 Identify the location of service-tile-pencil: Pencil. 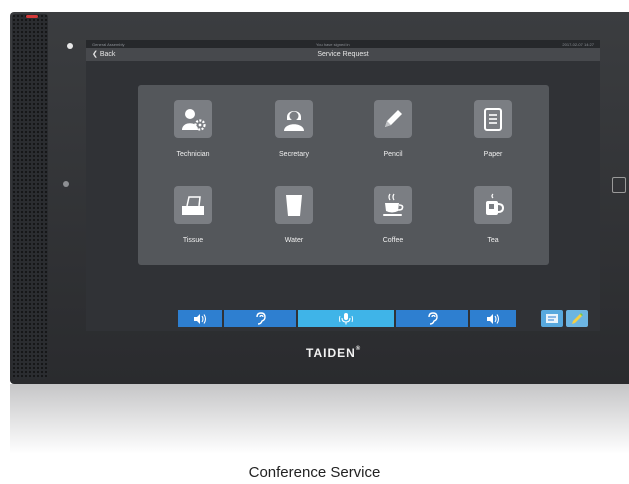
(393, 136).